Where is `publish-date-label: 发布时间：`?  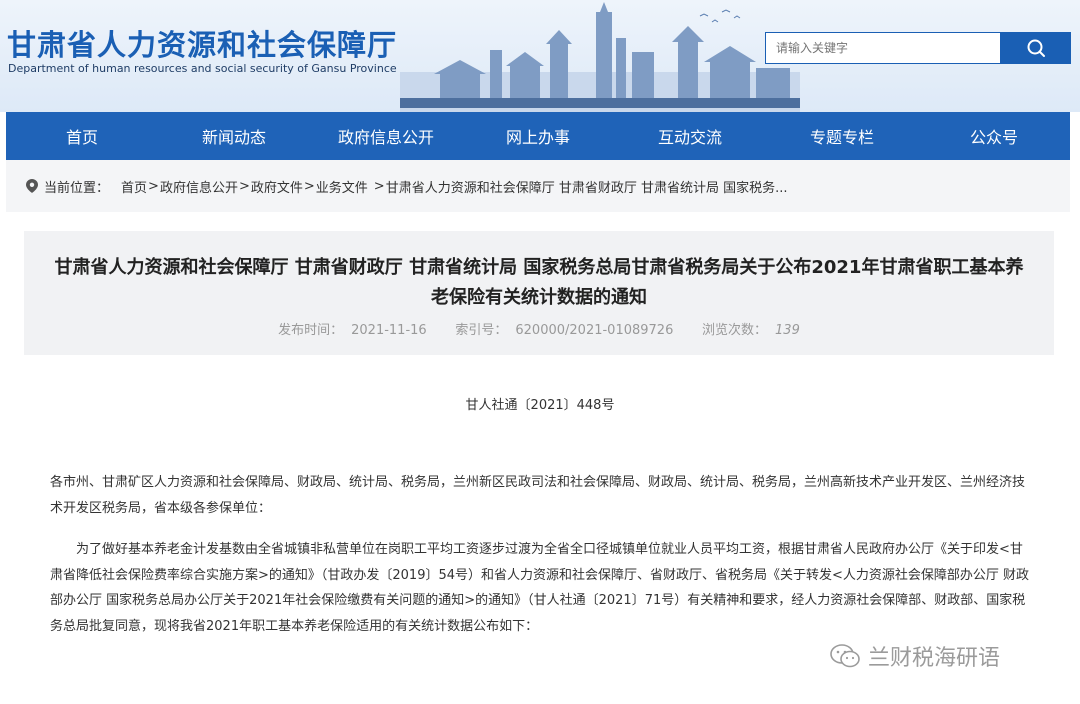 publish-date-label: 发布时间： is located at coordinates (311, 330).